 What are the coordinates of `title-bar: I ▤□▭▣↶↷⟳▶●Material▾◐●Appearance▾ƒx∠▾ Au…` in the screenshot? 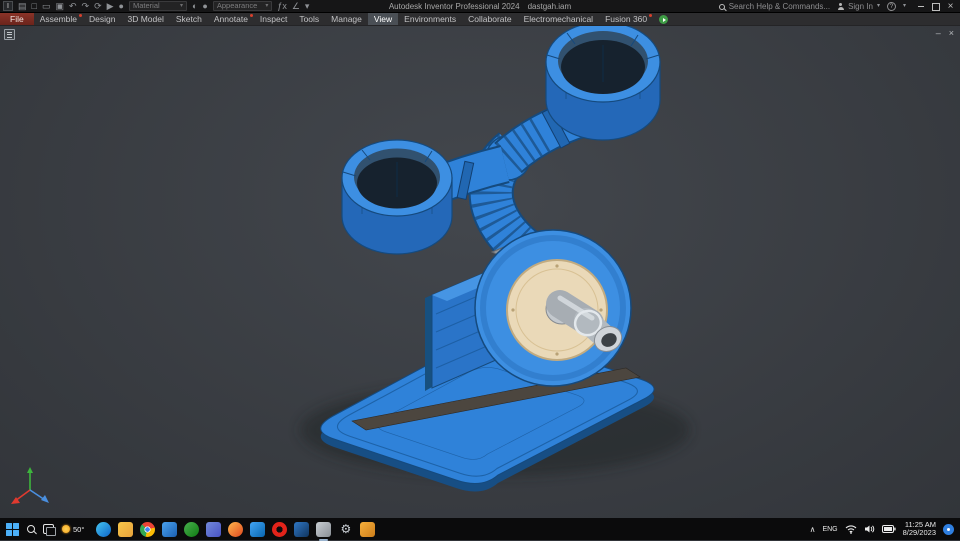 It's located at (480, 6).